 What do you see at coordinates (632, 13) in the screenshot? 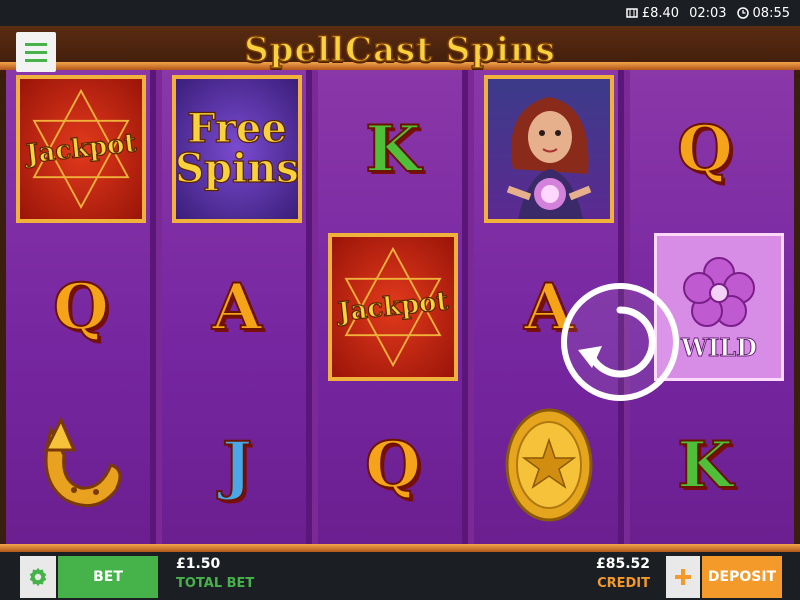
I see `slot-icon` at bounding box center [632, 13].